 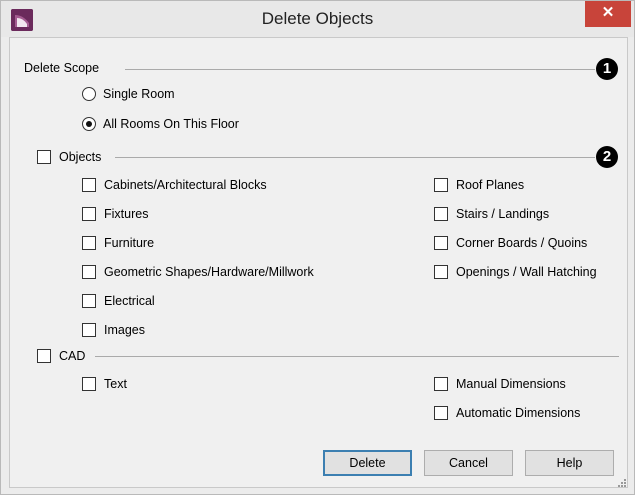 I want to click on checkbox-label: Electrical, so click(x=129, y=301).